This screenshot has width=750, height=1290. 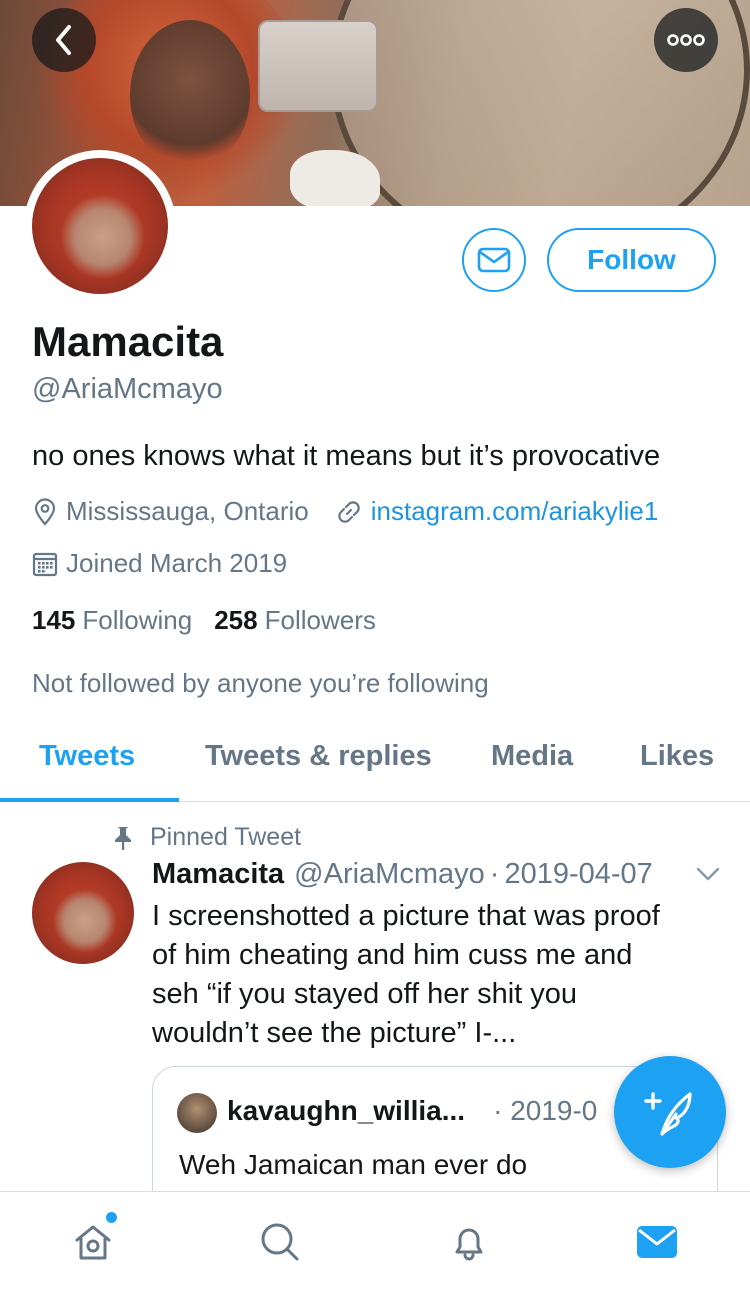 I want to click on joined-row: Joined March 2019, so click(x=159, y=563).